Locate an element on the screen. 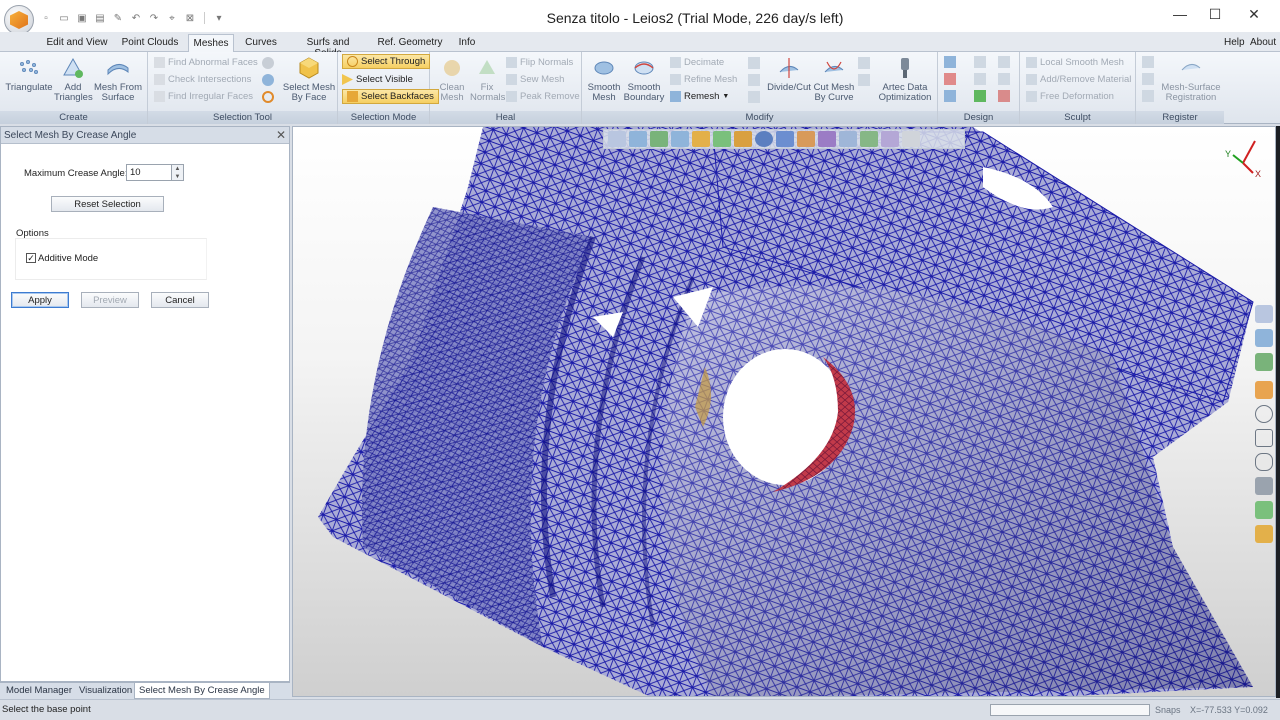  design-tool-5-icon is located at coordinates (980, 79).